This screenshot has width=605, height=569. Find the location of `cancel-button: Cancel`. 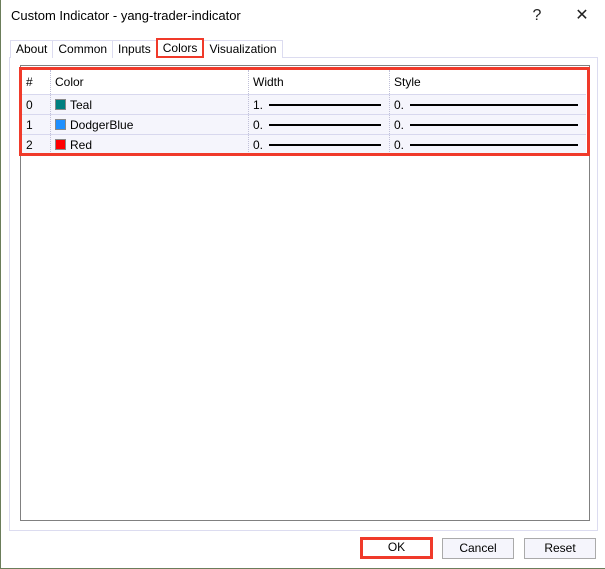

cancel-button: Cancel is located at coordinates (478, 548).